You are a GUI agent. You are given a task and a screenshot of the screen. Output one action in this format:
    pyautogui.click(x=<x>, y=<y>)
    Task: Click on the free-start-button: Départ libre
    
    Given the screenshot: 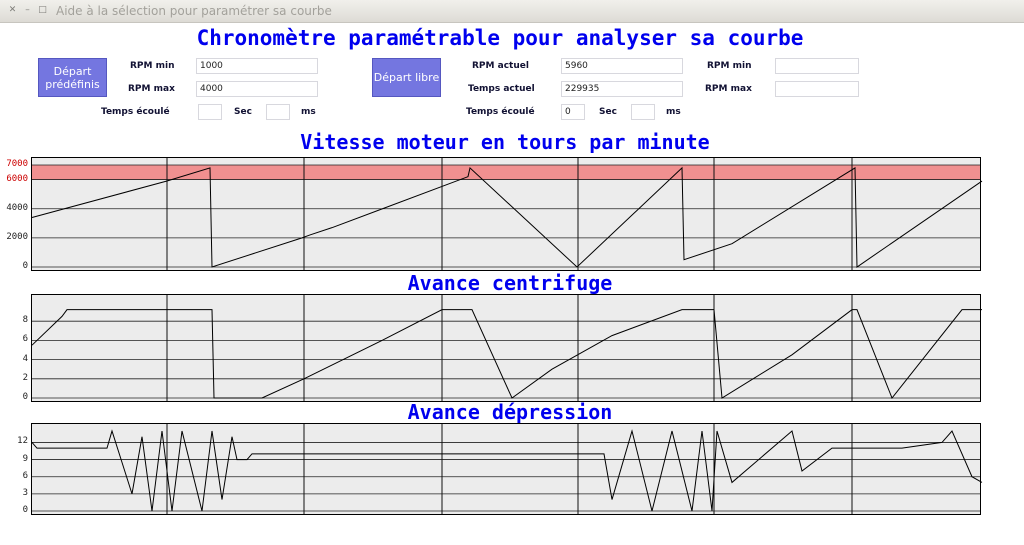 What is the action you would take?
    pyautogui.click(x=406, y=77)
    